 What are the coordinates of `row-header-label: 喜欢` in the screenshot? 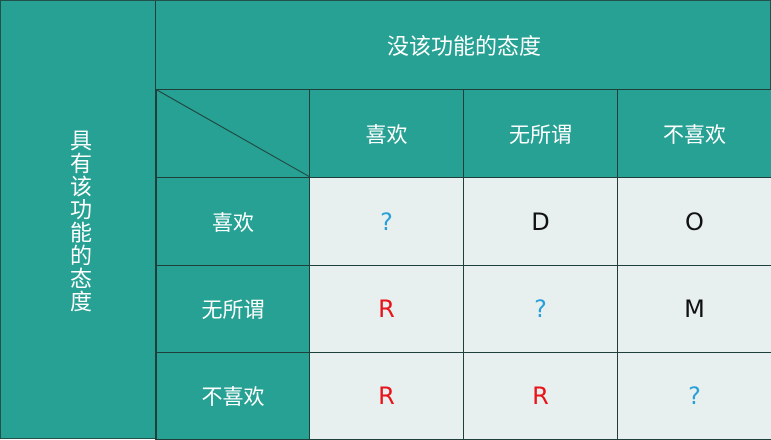 It's located at (233, 222).